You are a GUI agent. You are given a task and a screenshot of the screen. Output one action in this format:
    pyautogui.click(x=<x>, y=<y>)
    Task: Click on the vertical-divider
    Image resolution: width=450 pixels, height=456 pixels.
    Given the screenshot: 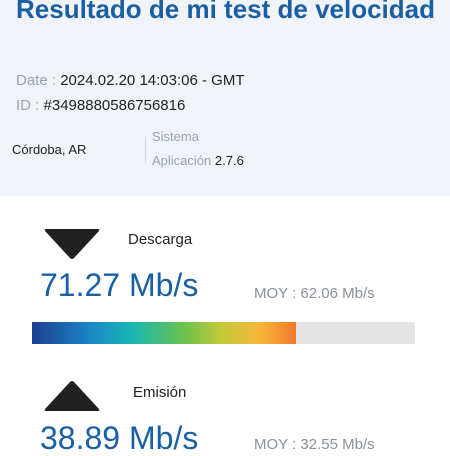 What is the action you would take?
    pyautogui.click(x=145, y=150)
    